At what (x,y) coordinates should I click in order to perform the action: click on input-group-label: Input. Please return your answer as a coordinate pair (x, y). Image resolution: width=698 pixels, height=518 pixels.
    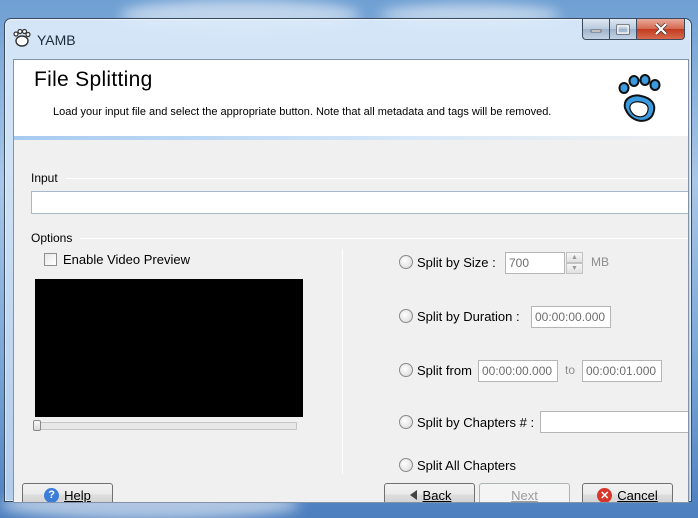
    Looking at the image, I should click on (44, 178).